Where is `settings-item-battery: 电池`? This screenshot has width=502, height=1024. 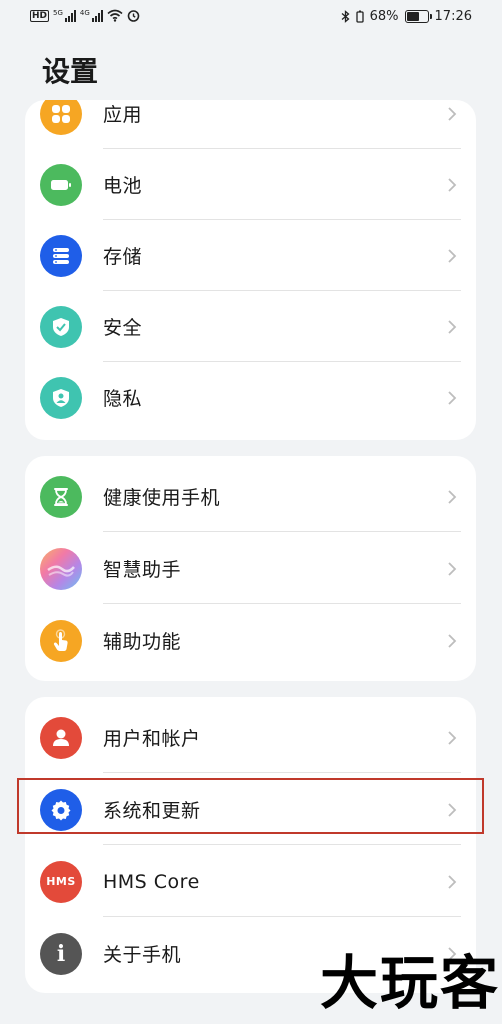
settings-item-battery: 电池 is located at coordinates (250, 184).